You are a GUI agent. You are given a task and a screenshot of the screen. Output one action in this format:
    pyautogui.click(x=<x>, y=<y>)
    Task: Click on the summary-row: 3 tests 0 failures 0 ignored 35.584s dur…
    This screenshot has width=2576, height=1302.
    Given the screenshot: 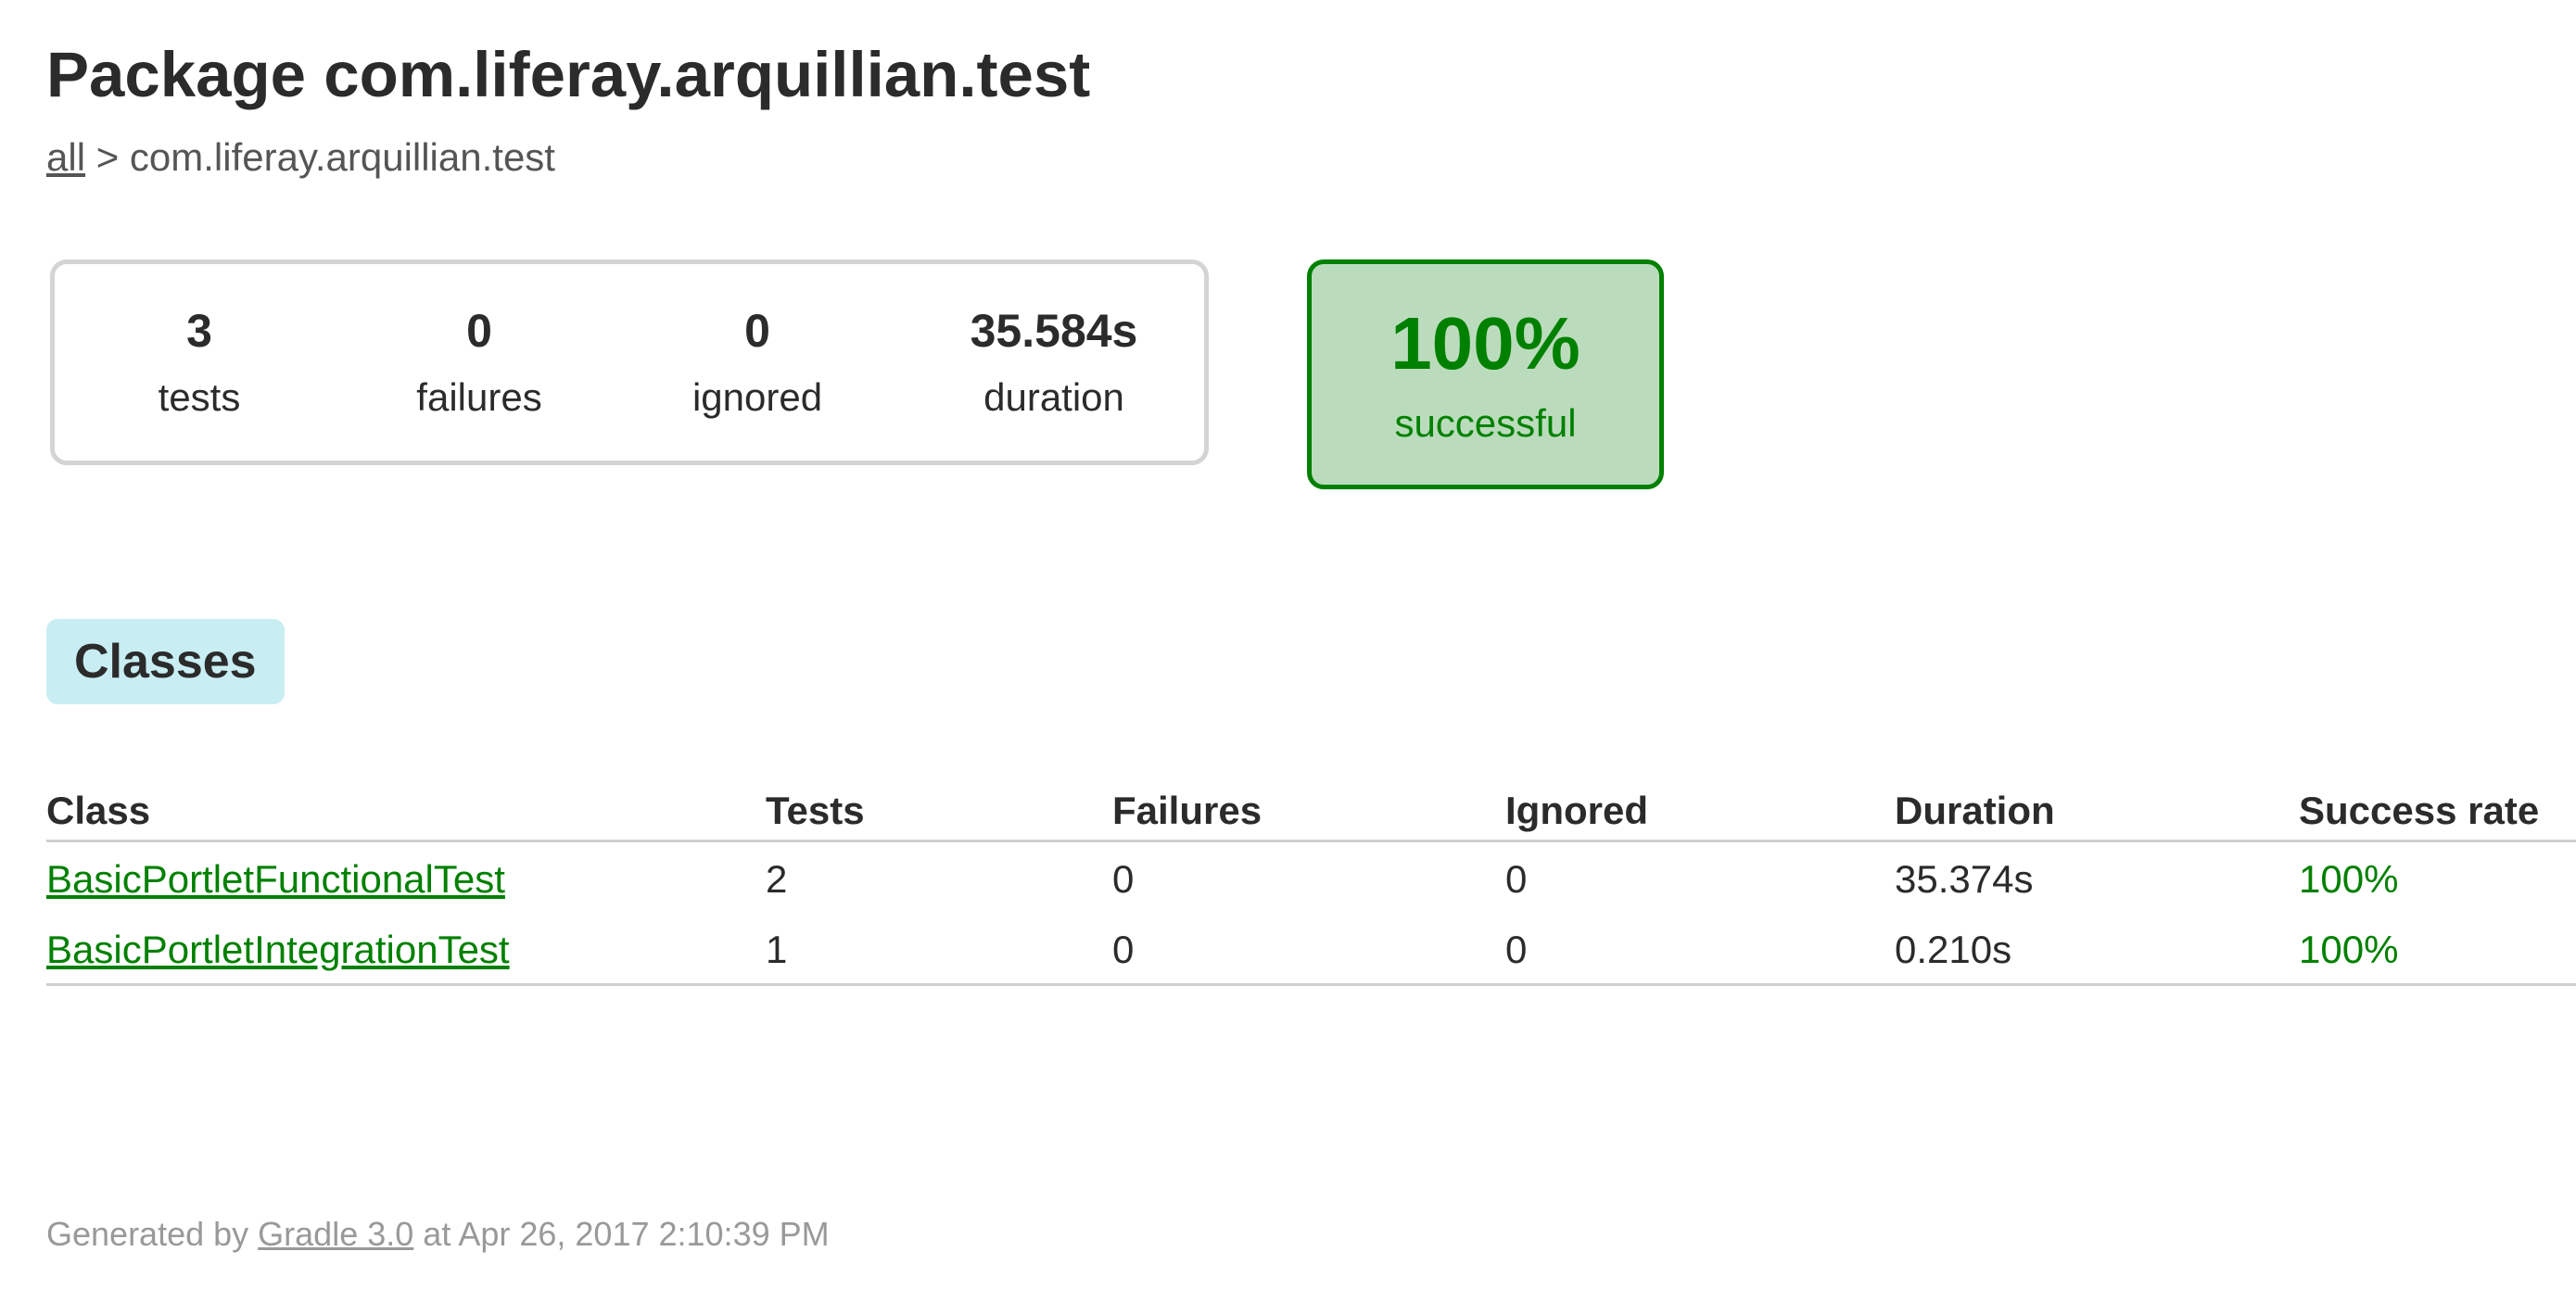 What is the action you would take?
    pyautogui.click(x=884, y=379)
    